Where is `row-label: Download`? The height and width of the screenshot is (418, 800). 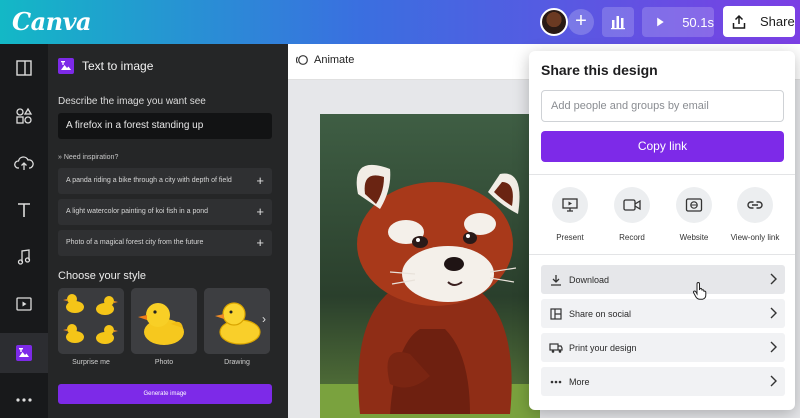
row-label: Download is located at coordinates (589, 279).